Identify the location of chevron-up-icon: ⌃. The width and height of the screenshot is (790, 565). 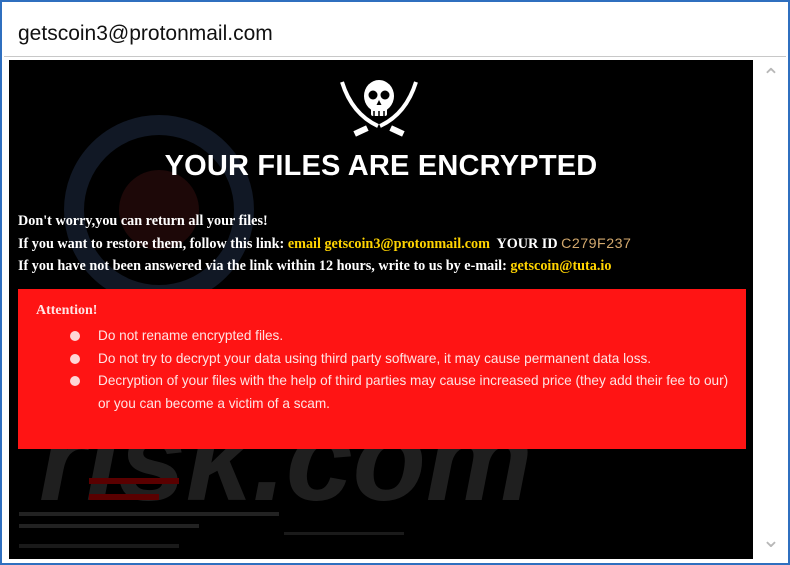
(771, 78).